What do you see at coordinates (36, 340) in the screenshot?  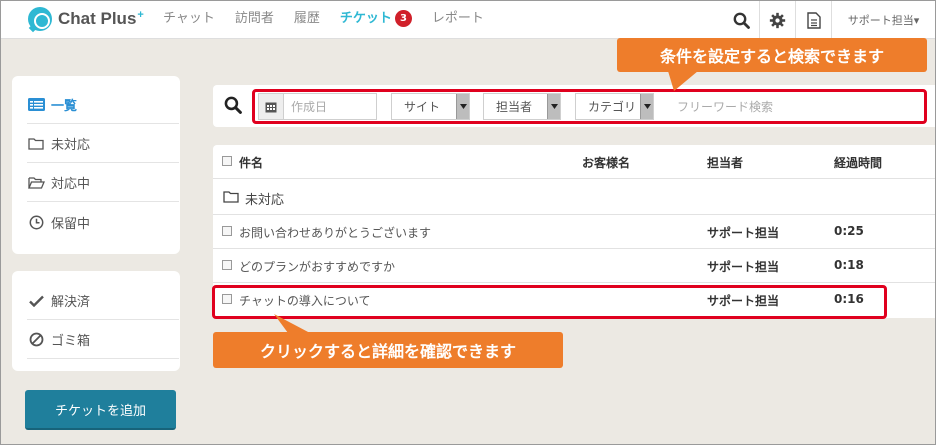 I see `ban-icon` at bounding box center [36, 340].